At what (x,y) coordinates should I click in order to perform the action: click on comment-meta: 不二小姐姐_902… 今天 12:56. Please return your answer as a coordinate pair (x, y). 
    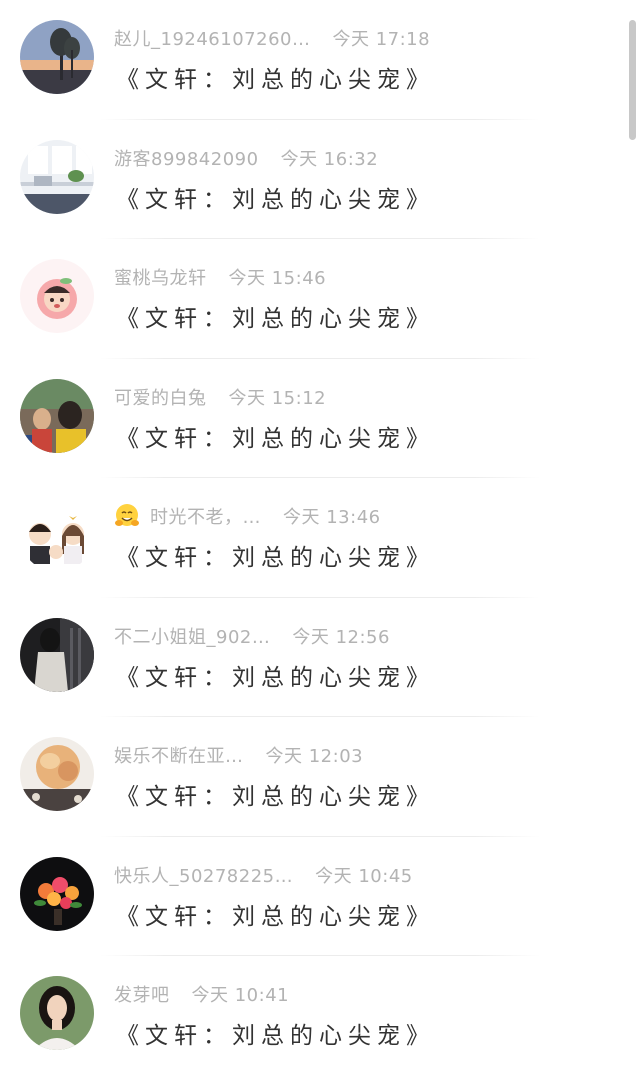
    Looking at the image, I should click on (252, 636).